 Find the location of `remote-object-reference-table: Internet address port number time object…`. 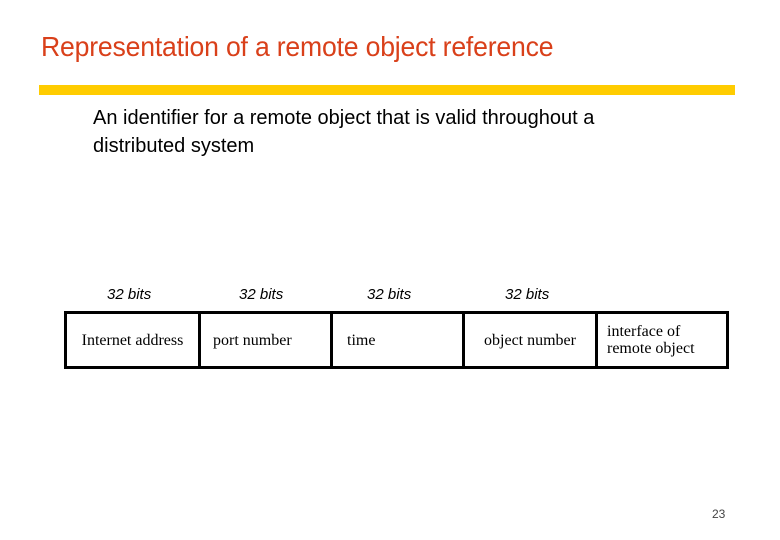

remote-object-reference-table: Internet address port number time object… is located at coordinates (396, 340).